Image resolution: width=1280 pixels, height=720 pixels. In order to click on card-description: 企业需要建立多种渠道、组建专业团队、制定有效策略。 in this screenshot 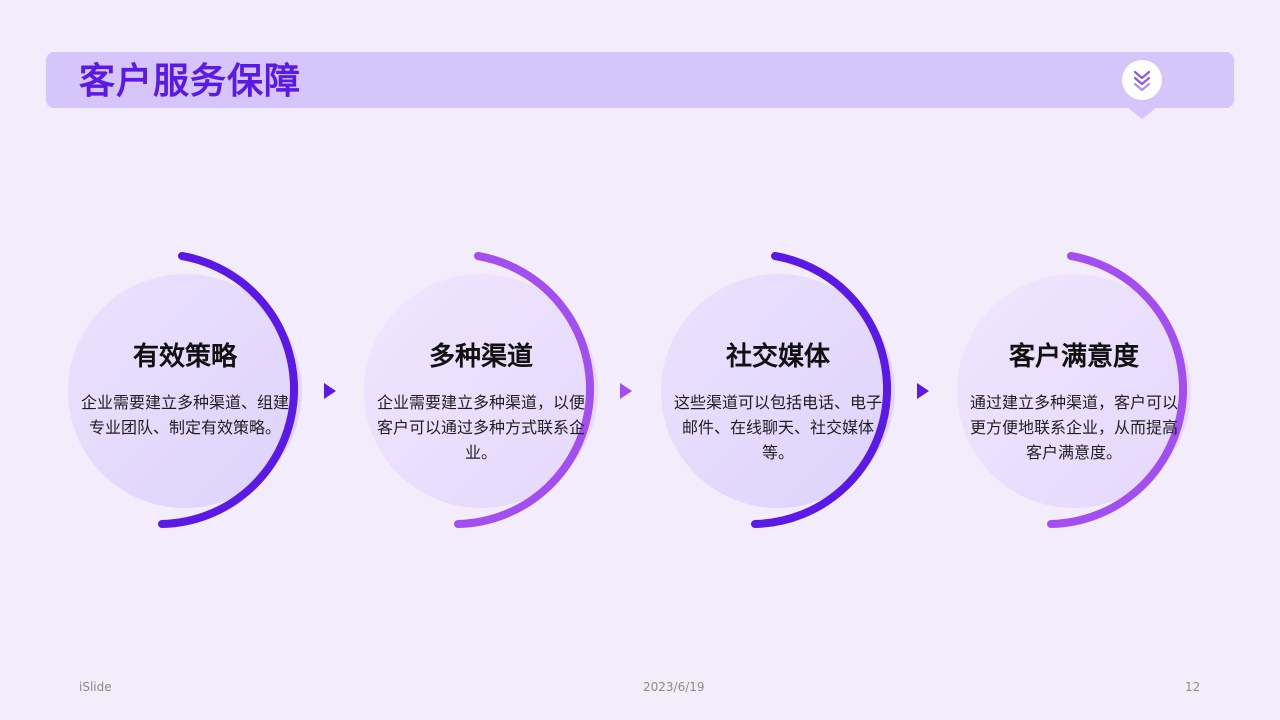, I will do `click(184, 415)`.